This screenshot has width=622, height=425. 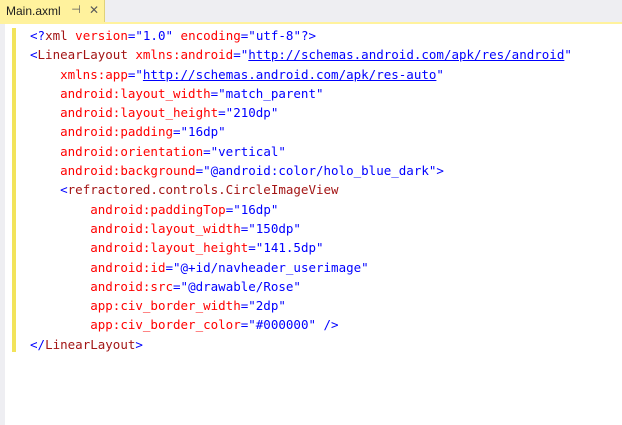 I want to click on code-line: <?xml version="1.0" encoding="utf-8"?>, so click(x=326, y=35).